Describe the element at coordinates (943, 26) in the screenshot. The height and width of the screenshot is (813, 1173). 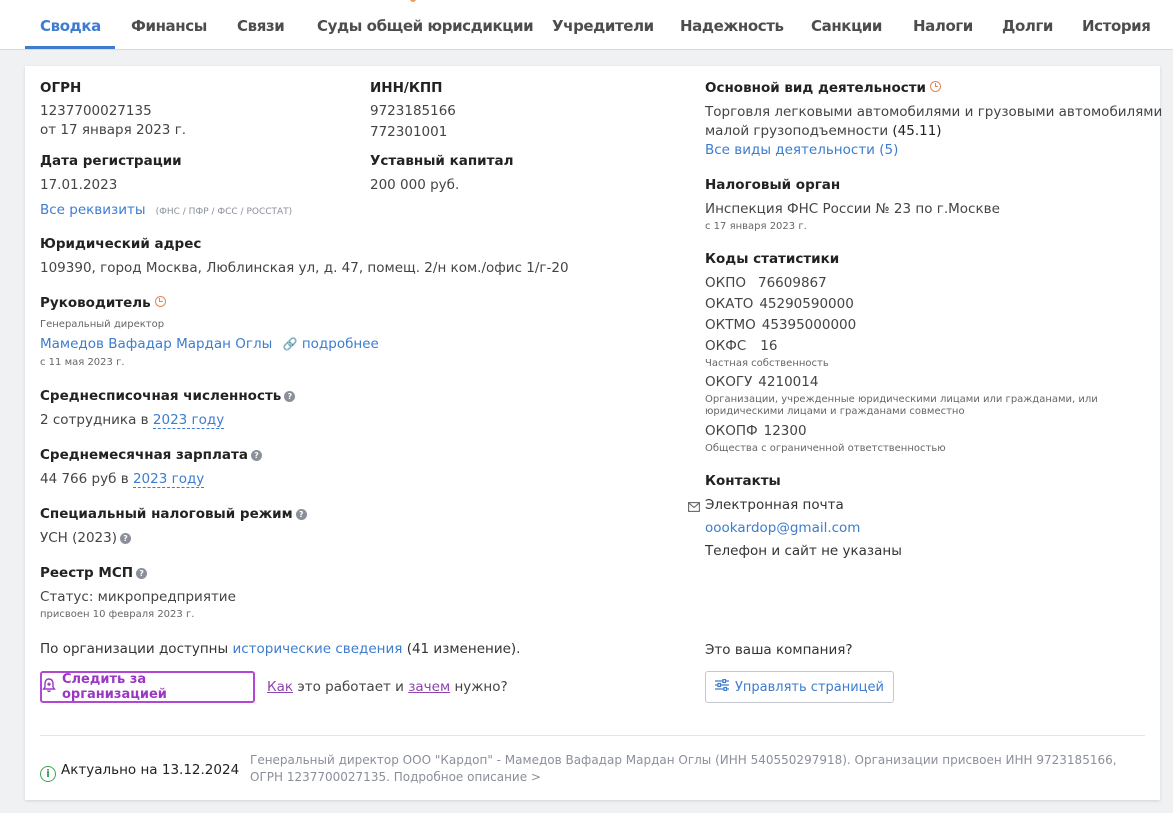
I see `tab-taxes: Налоги` at that location.